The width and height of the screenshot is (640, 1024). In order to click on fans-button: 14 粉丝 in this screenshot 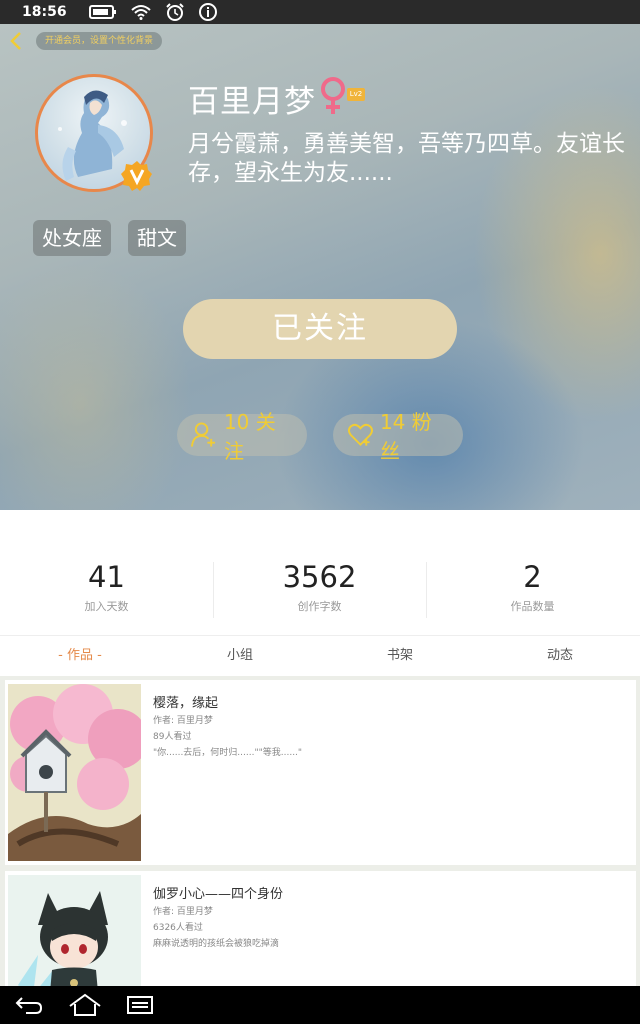, I will do `click(398, 436)`.